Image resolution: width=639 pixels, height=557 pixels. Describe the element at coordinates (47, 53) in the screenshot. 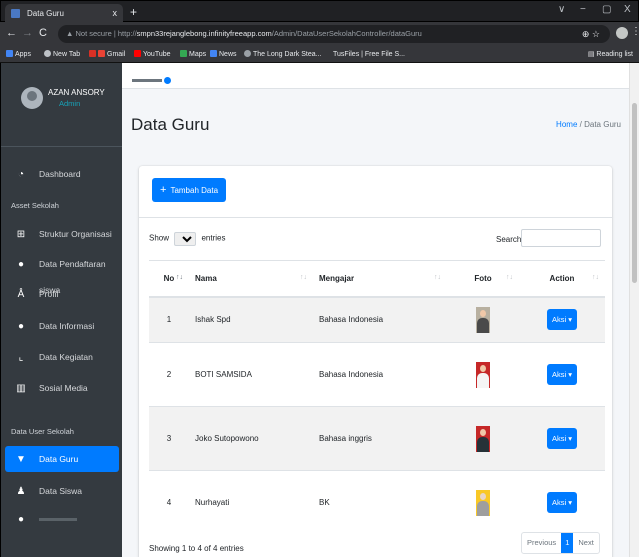

I see `globe-icon` at that location.